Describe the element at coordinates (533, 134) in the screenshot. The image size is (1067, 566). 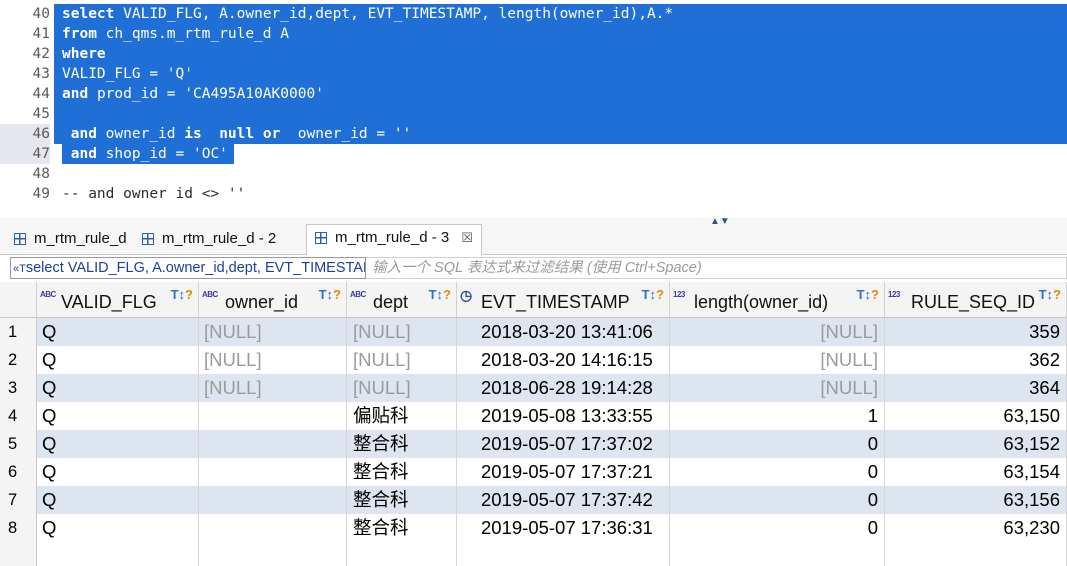
I see `code-line: 46 and owner_id is null or owner_id = ''` at that location.